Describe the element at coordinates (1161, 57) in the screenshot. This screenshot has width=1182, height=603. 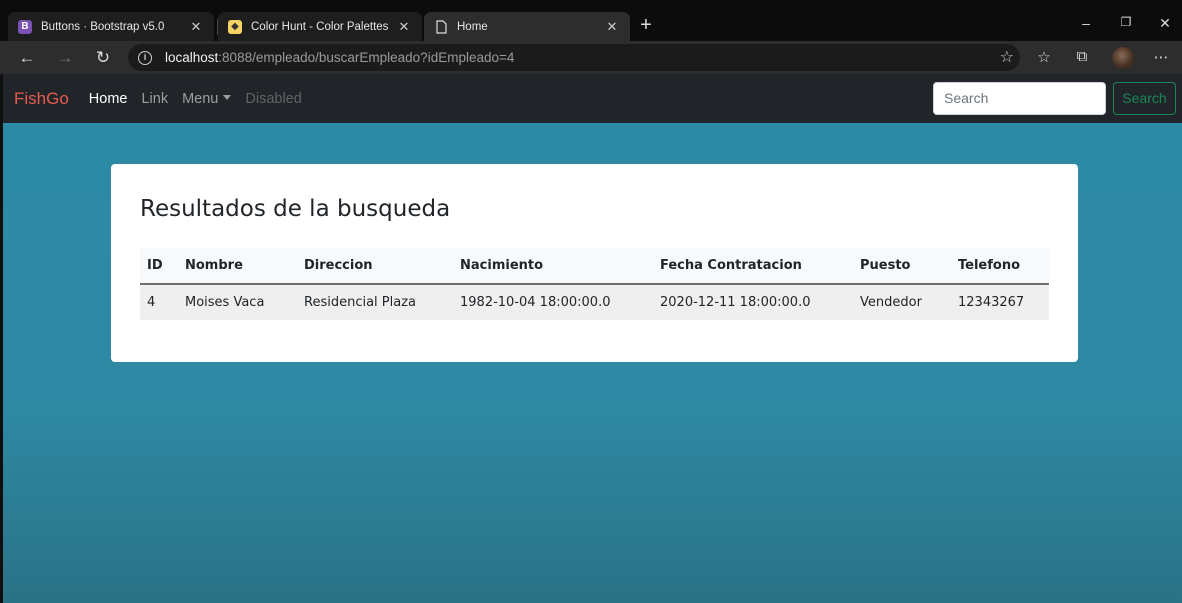
I see `more-menu-icon: ⋯` at that location.